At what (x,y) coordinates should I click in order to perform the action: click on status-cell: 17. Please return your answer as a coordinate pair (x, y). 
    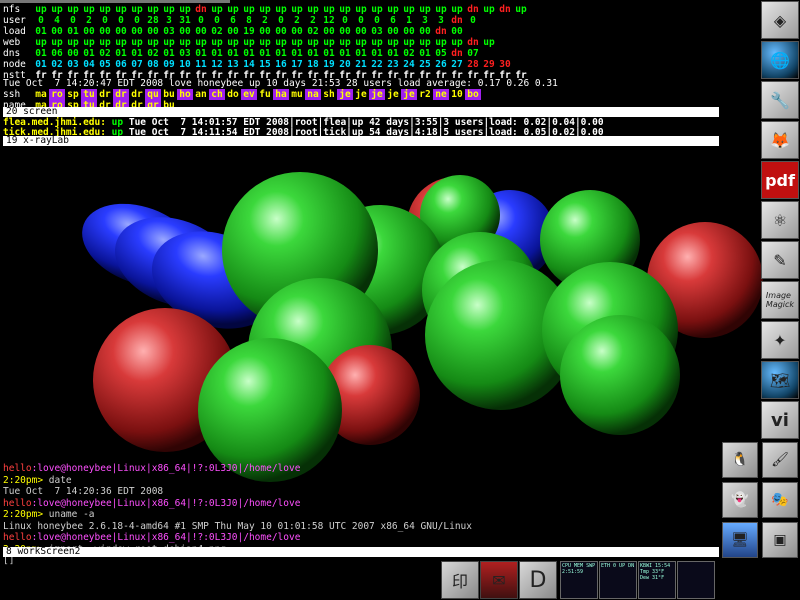
    Looking at the image, I should click on (297, 64).